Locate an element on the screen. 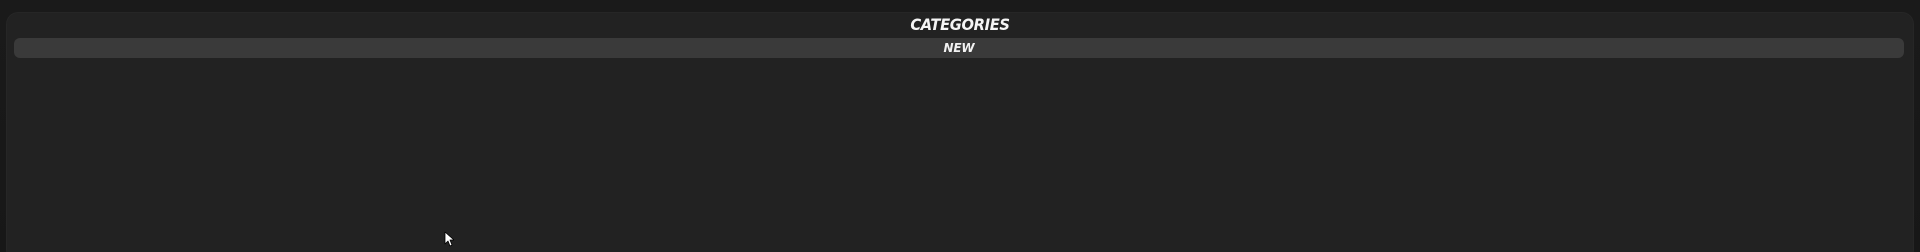 The width and height of the screenshot is (1920, 252). category-new-button: NEW is located at coordinates (959, 48).